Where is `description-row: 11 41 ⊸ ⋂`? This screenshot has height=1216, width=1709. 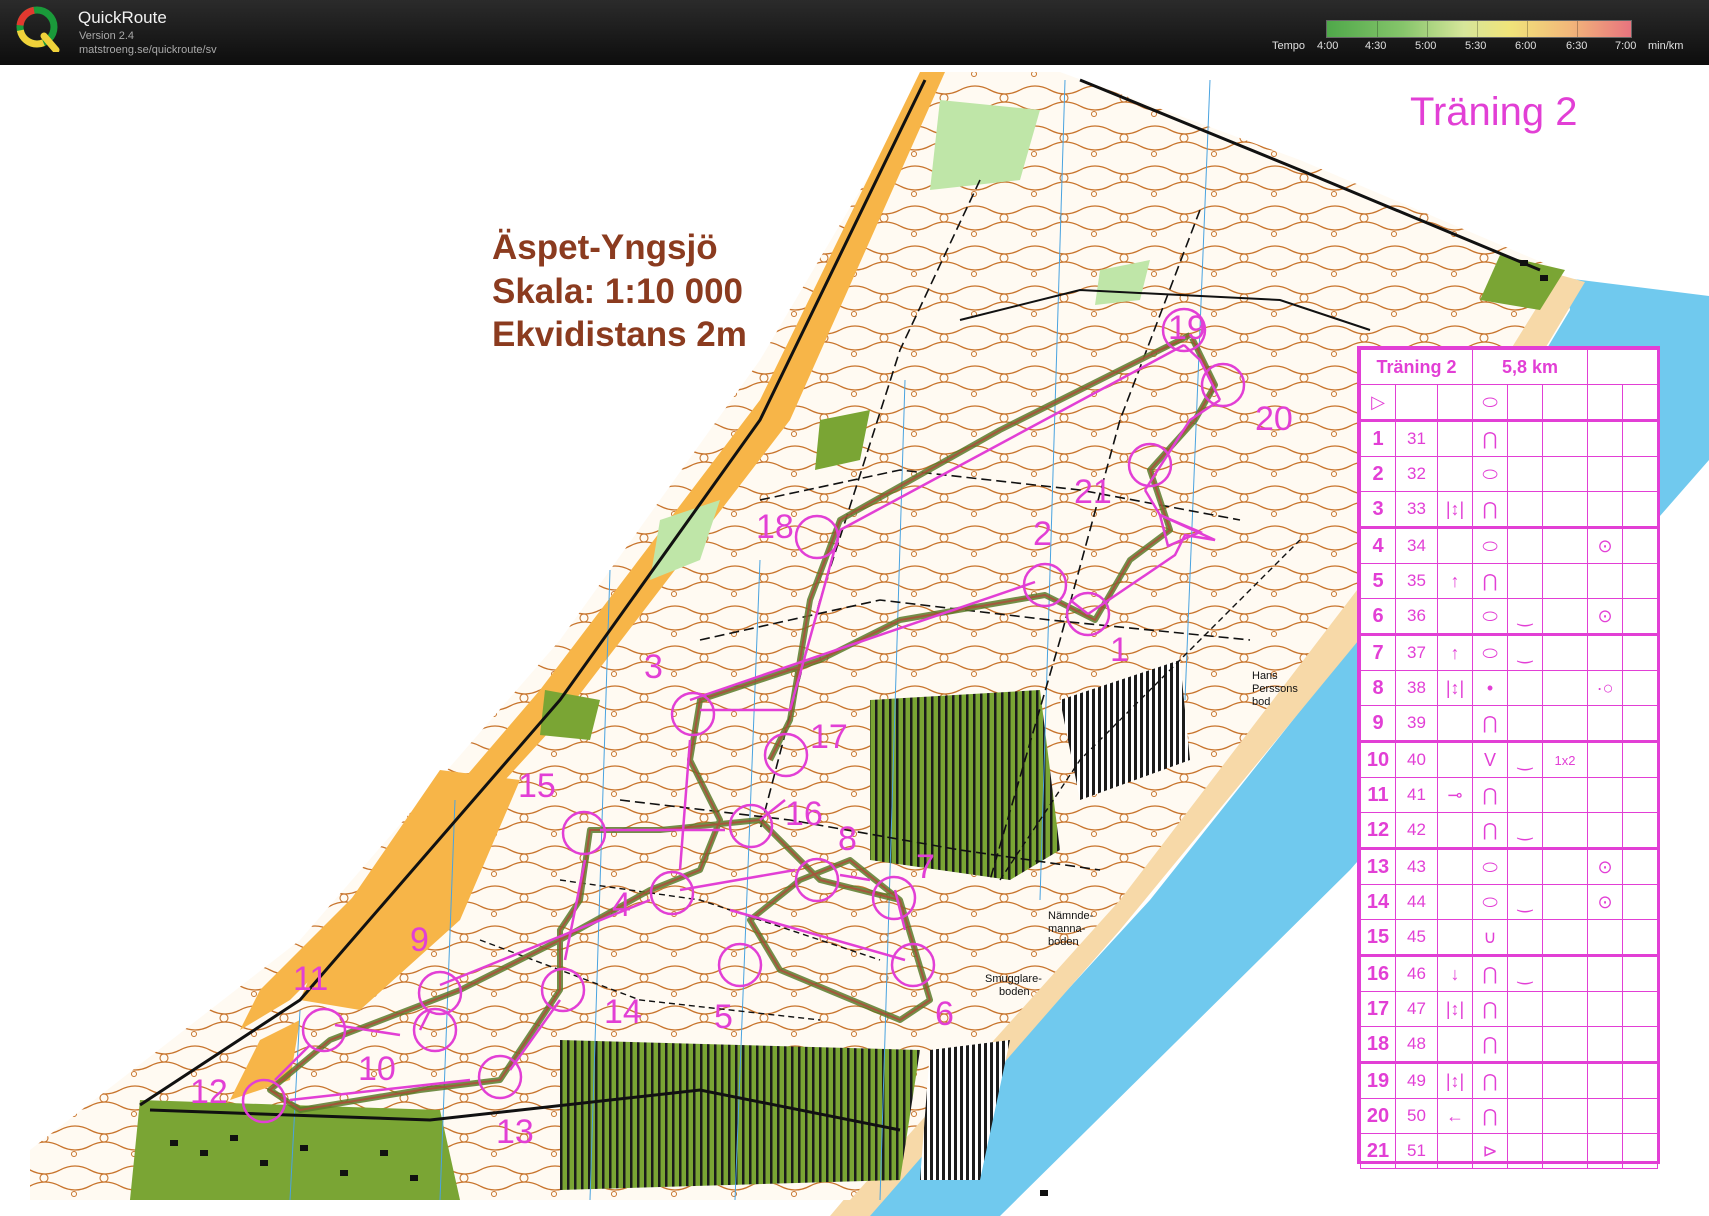
description-row: 11 41 ⊸ ⋂ is located at coordinates (1509, 795).